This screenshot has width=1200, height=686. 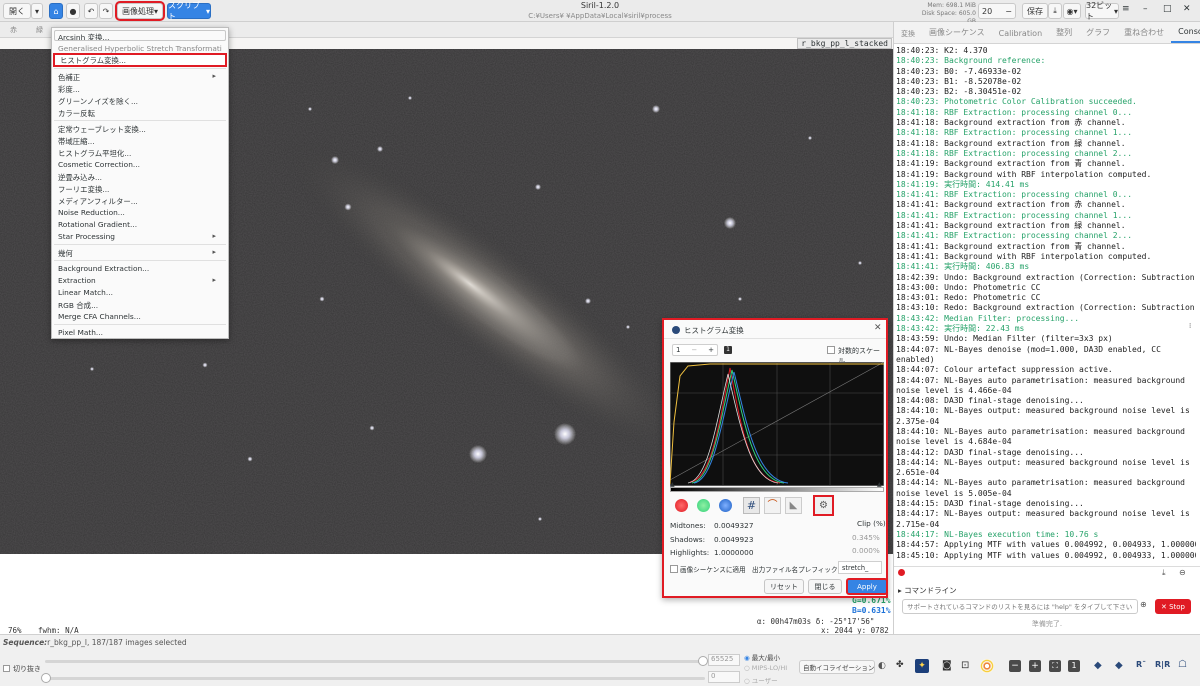 I want to click on high-value-input: 65525, so click(x=724, y=660).